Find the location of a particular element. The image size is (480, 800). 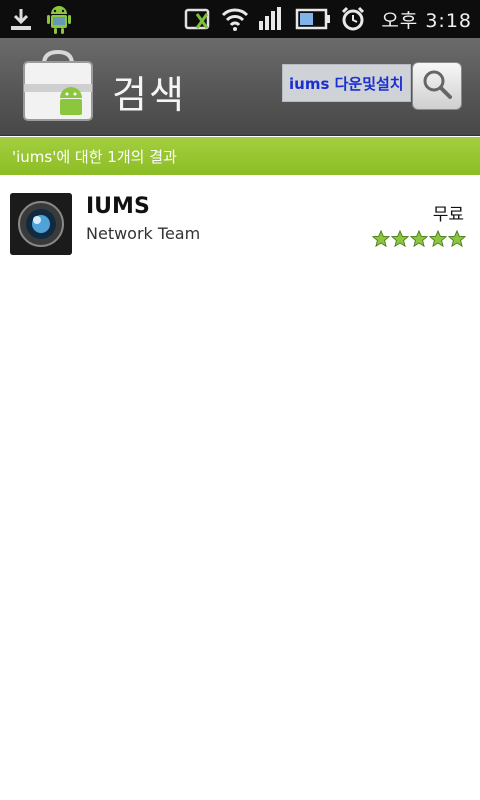

signal-icon is located at coordinates (272, 19).